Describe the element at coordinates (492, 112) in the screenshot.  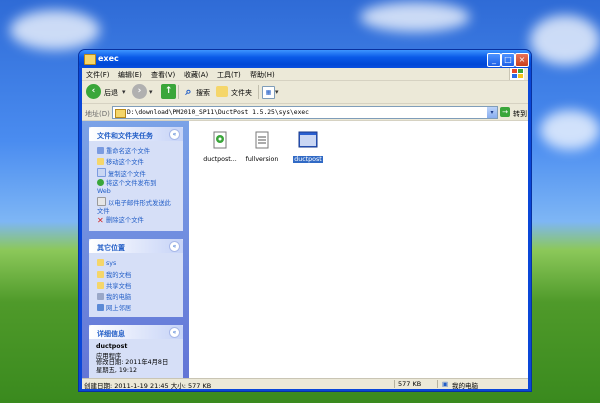
I see `address-dropdown-icon: ▾` at that location.